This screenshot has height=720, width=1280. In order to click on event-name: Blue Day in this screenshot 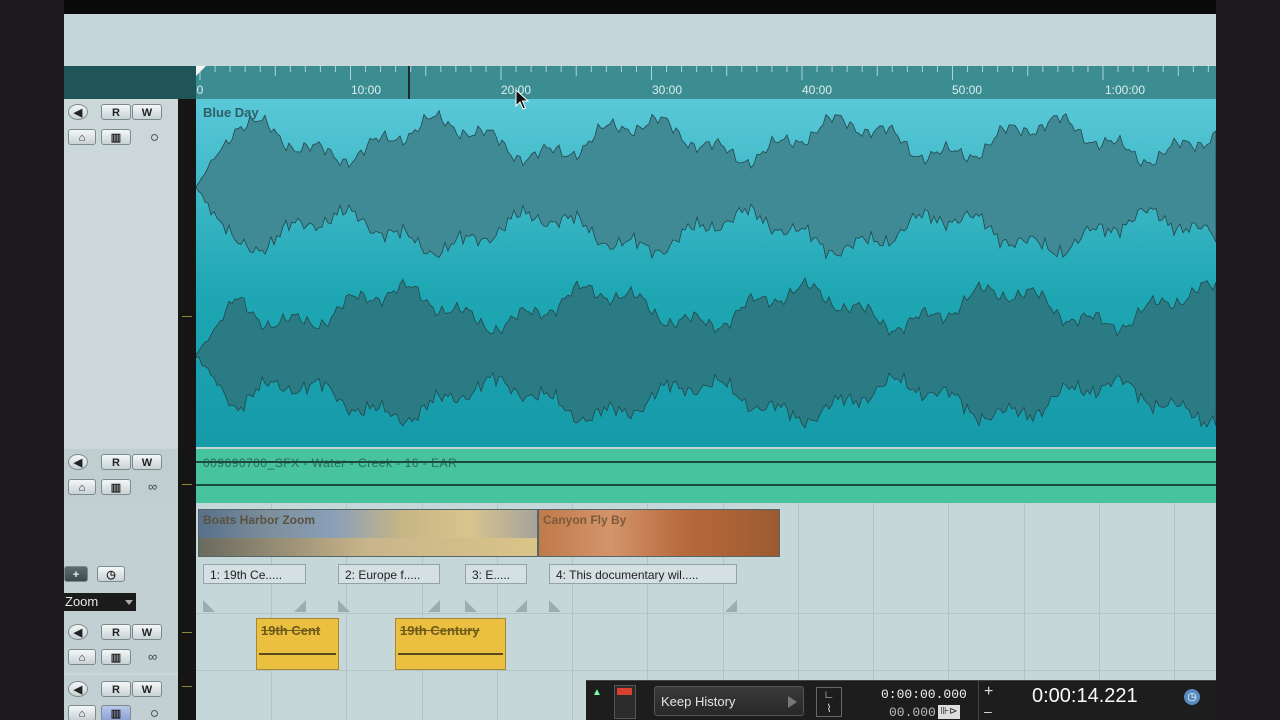, I will do `click(231, 112)`.